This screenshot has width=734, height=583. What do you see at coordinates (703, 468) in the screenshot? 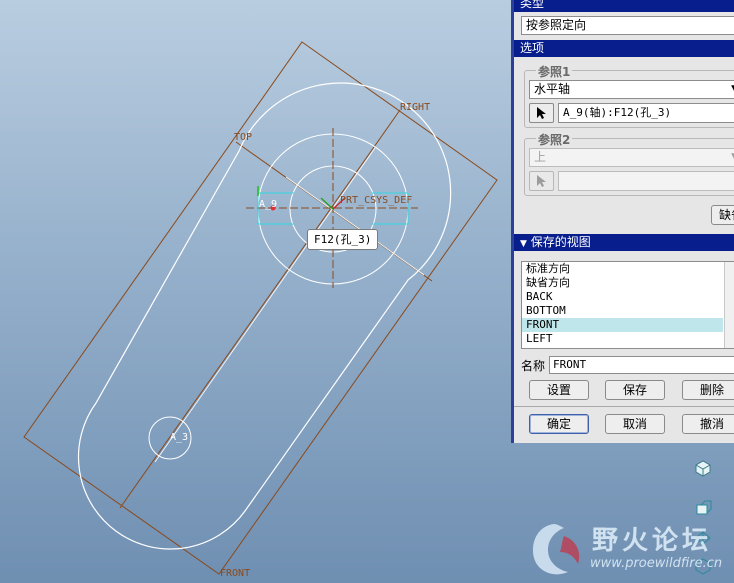
I see `view-cube-icon` at bounding box center [703, 468].